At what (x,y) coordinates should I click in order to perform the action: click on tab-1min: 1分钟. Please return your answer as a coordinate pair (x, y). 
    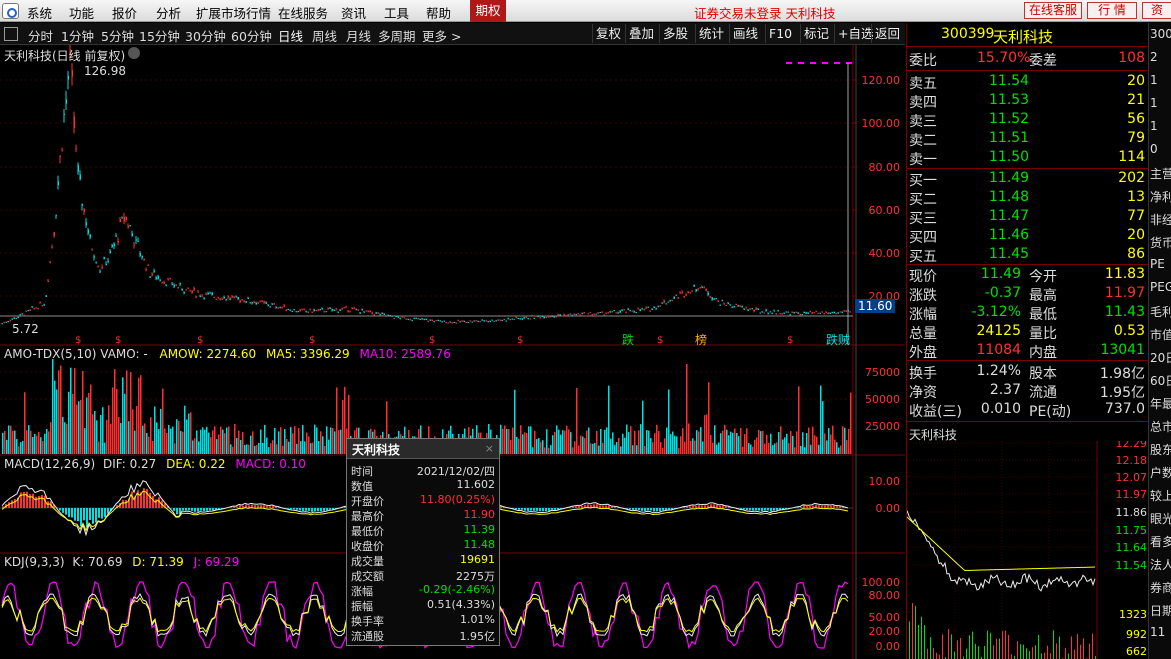
    Looking at the image, I should click on (77, 35).